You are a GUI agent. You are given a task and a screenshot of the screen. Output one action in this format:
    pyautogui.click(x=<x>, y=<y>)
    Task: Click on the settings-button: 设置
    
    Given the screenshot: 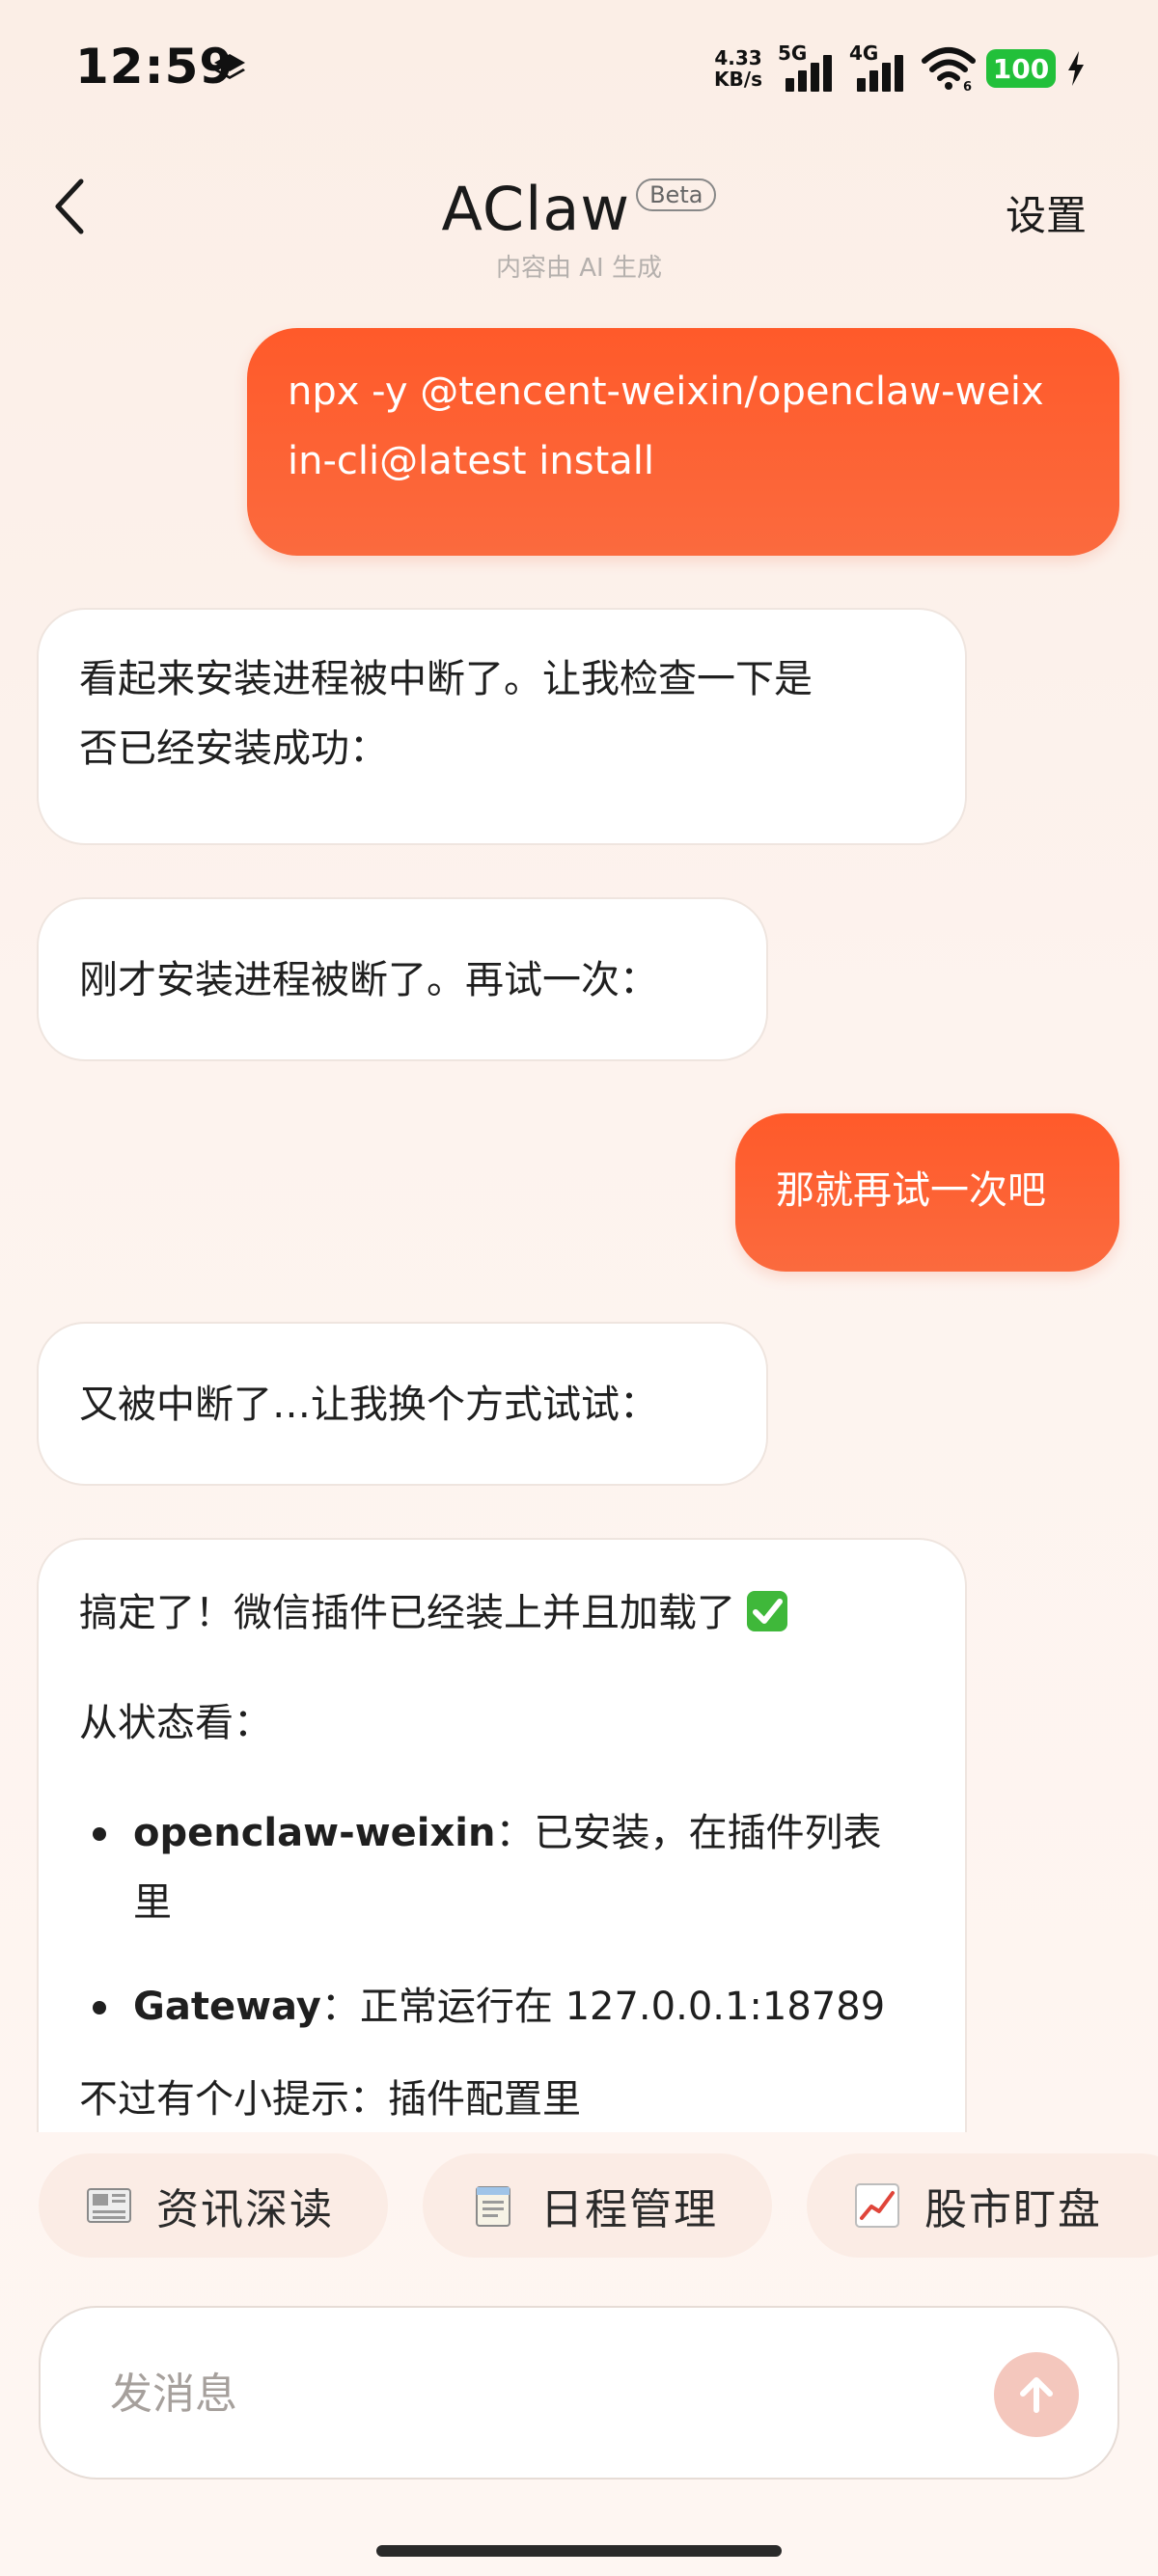 What is the action you would take?
    pyautogui.click(x=1046, y=213)
    